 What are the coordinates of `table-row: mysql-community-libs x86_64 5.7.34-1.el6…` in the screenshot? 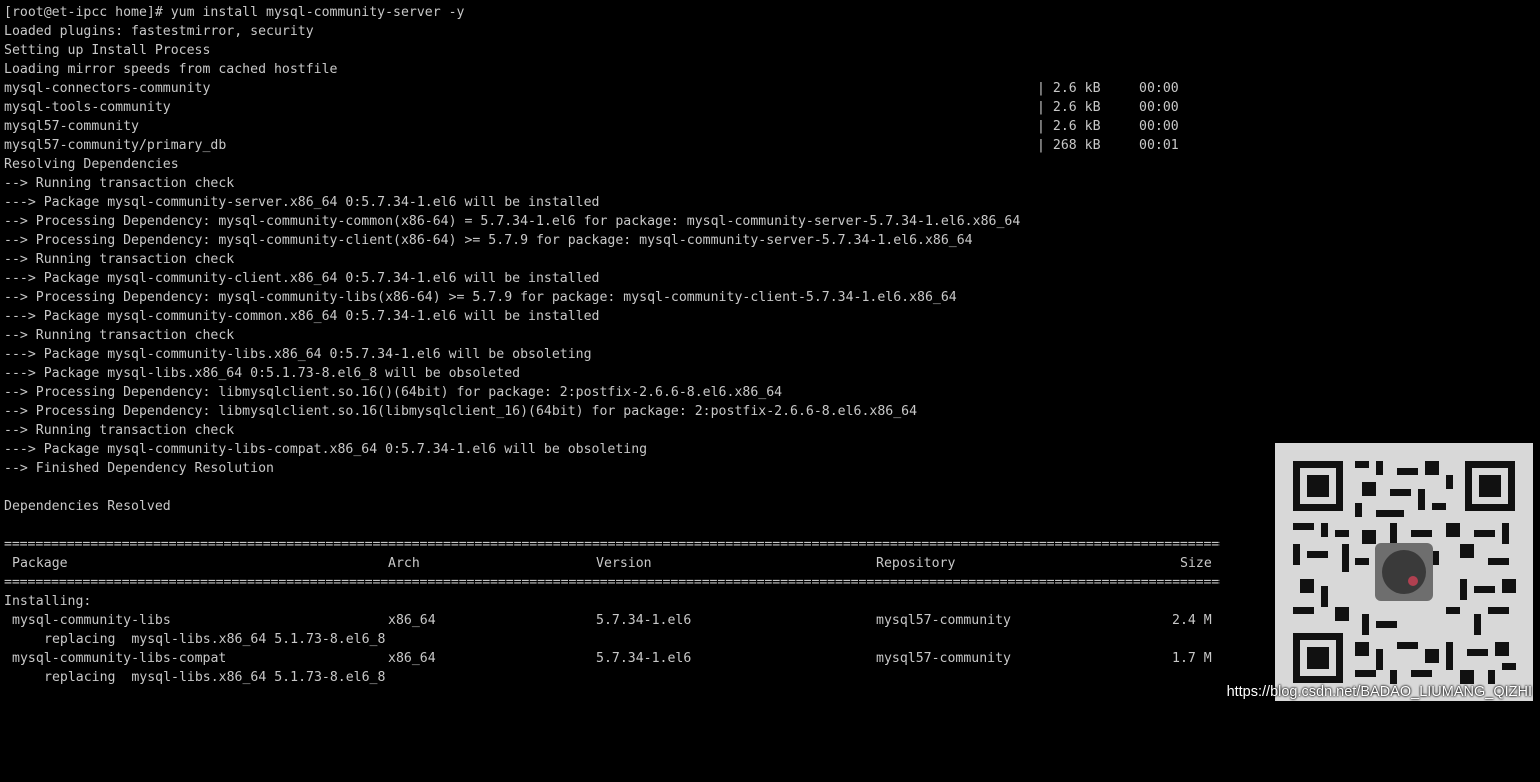 It's located at (634, 620).